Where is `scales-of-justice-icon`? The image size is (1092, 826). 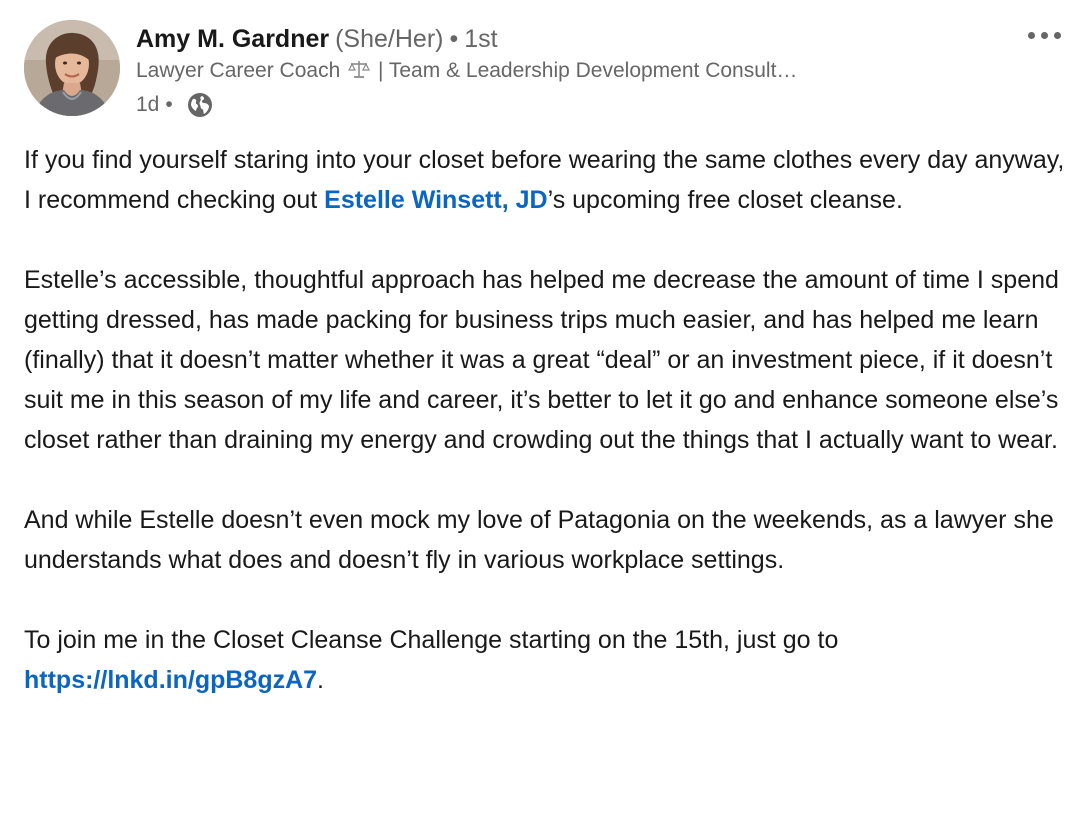 scales-of-justice-icon is located at coordinates (359, 73).